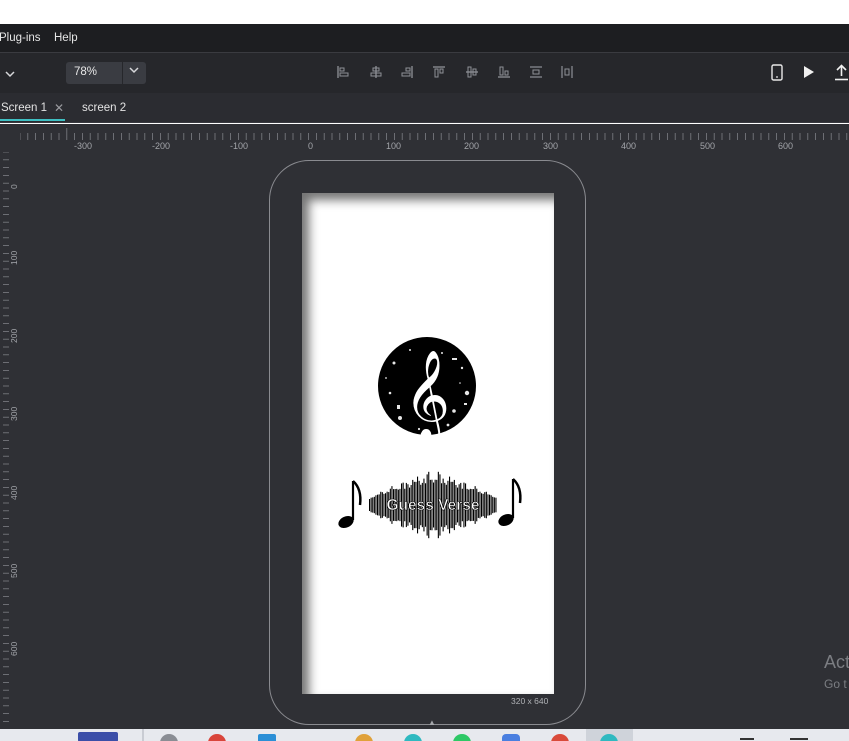  I want to click on align-center-h-icon, so click(376, 72).